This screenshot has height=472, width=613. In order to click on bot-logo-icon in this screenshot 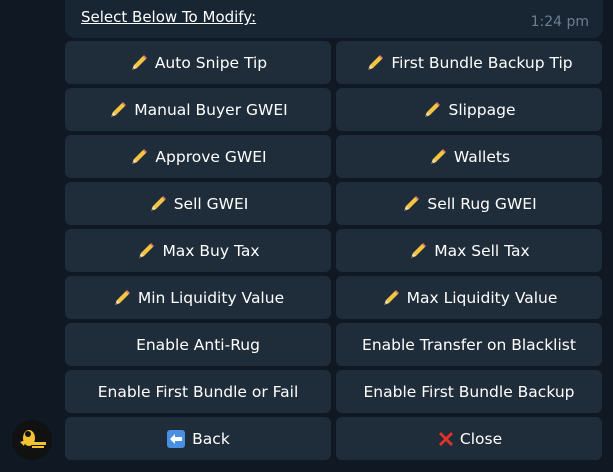, I will do `click(32, 440)`.